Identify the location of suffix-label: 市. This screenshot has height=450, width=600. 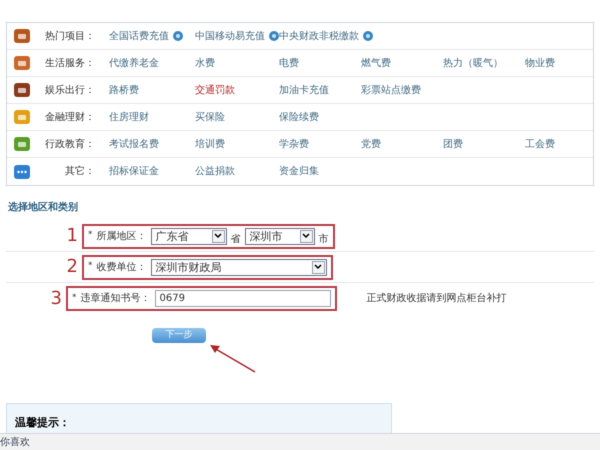
(323, 239).